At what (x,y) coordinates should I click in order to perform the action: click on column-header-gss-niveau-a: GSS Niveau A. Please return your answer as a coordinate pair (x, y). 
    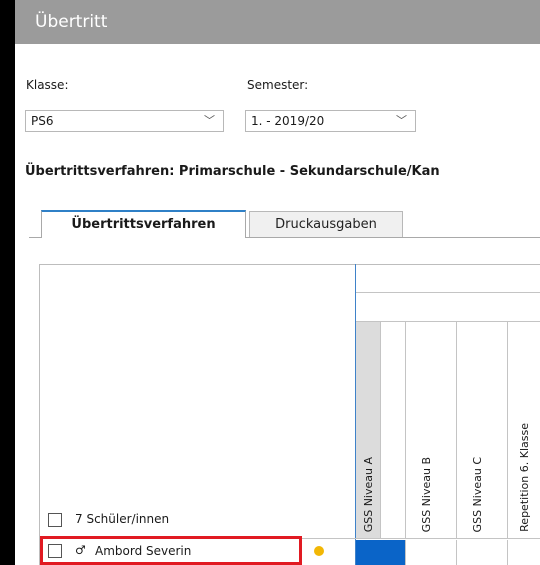
    Looking at the image, I should click on (368, 430).